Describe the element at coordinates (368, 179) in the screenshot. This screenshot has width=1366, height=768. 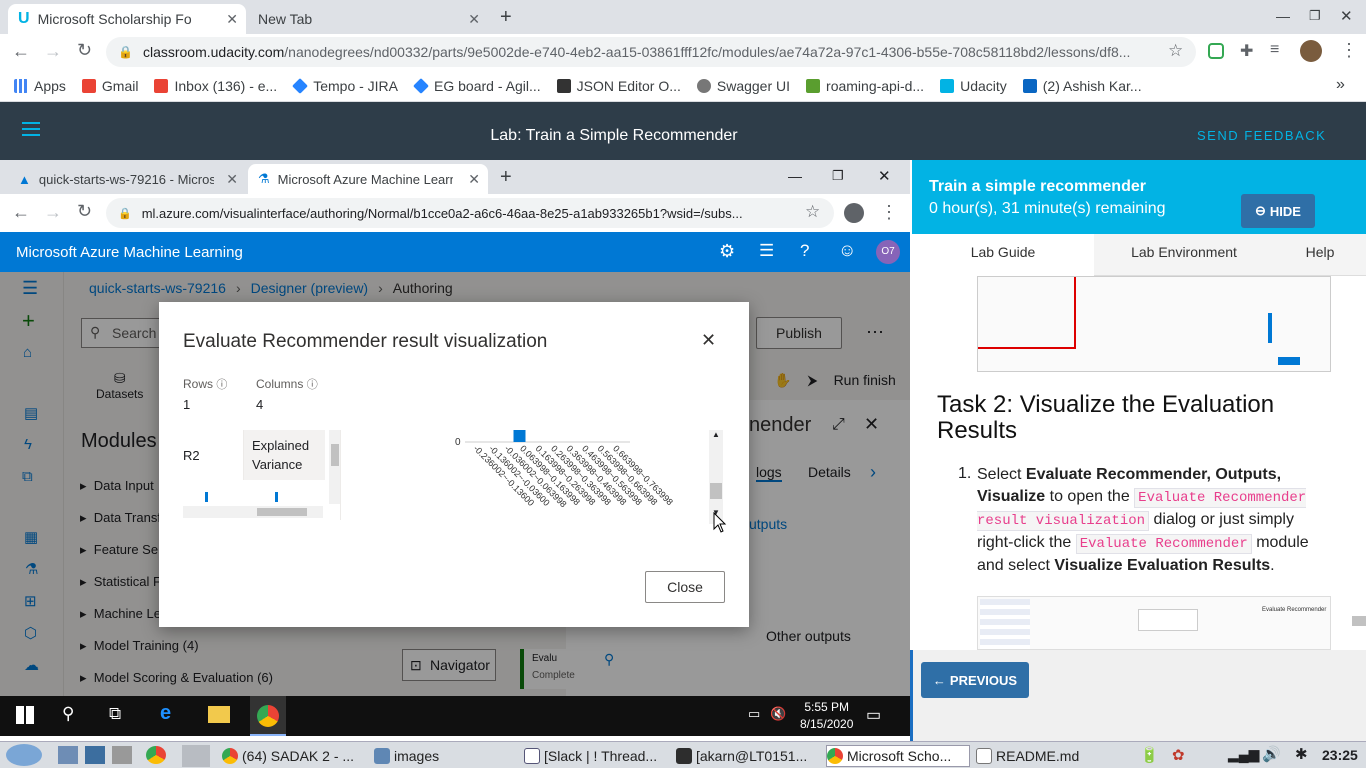
I see `tab-azure-ml: ⚗ Microsoft Azure Machine Learnin ✕` at that location.